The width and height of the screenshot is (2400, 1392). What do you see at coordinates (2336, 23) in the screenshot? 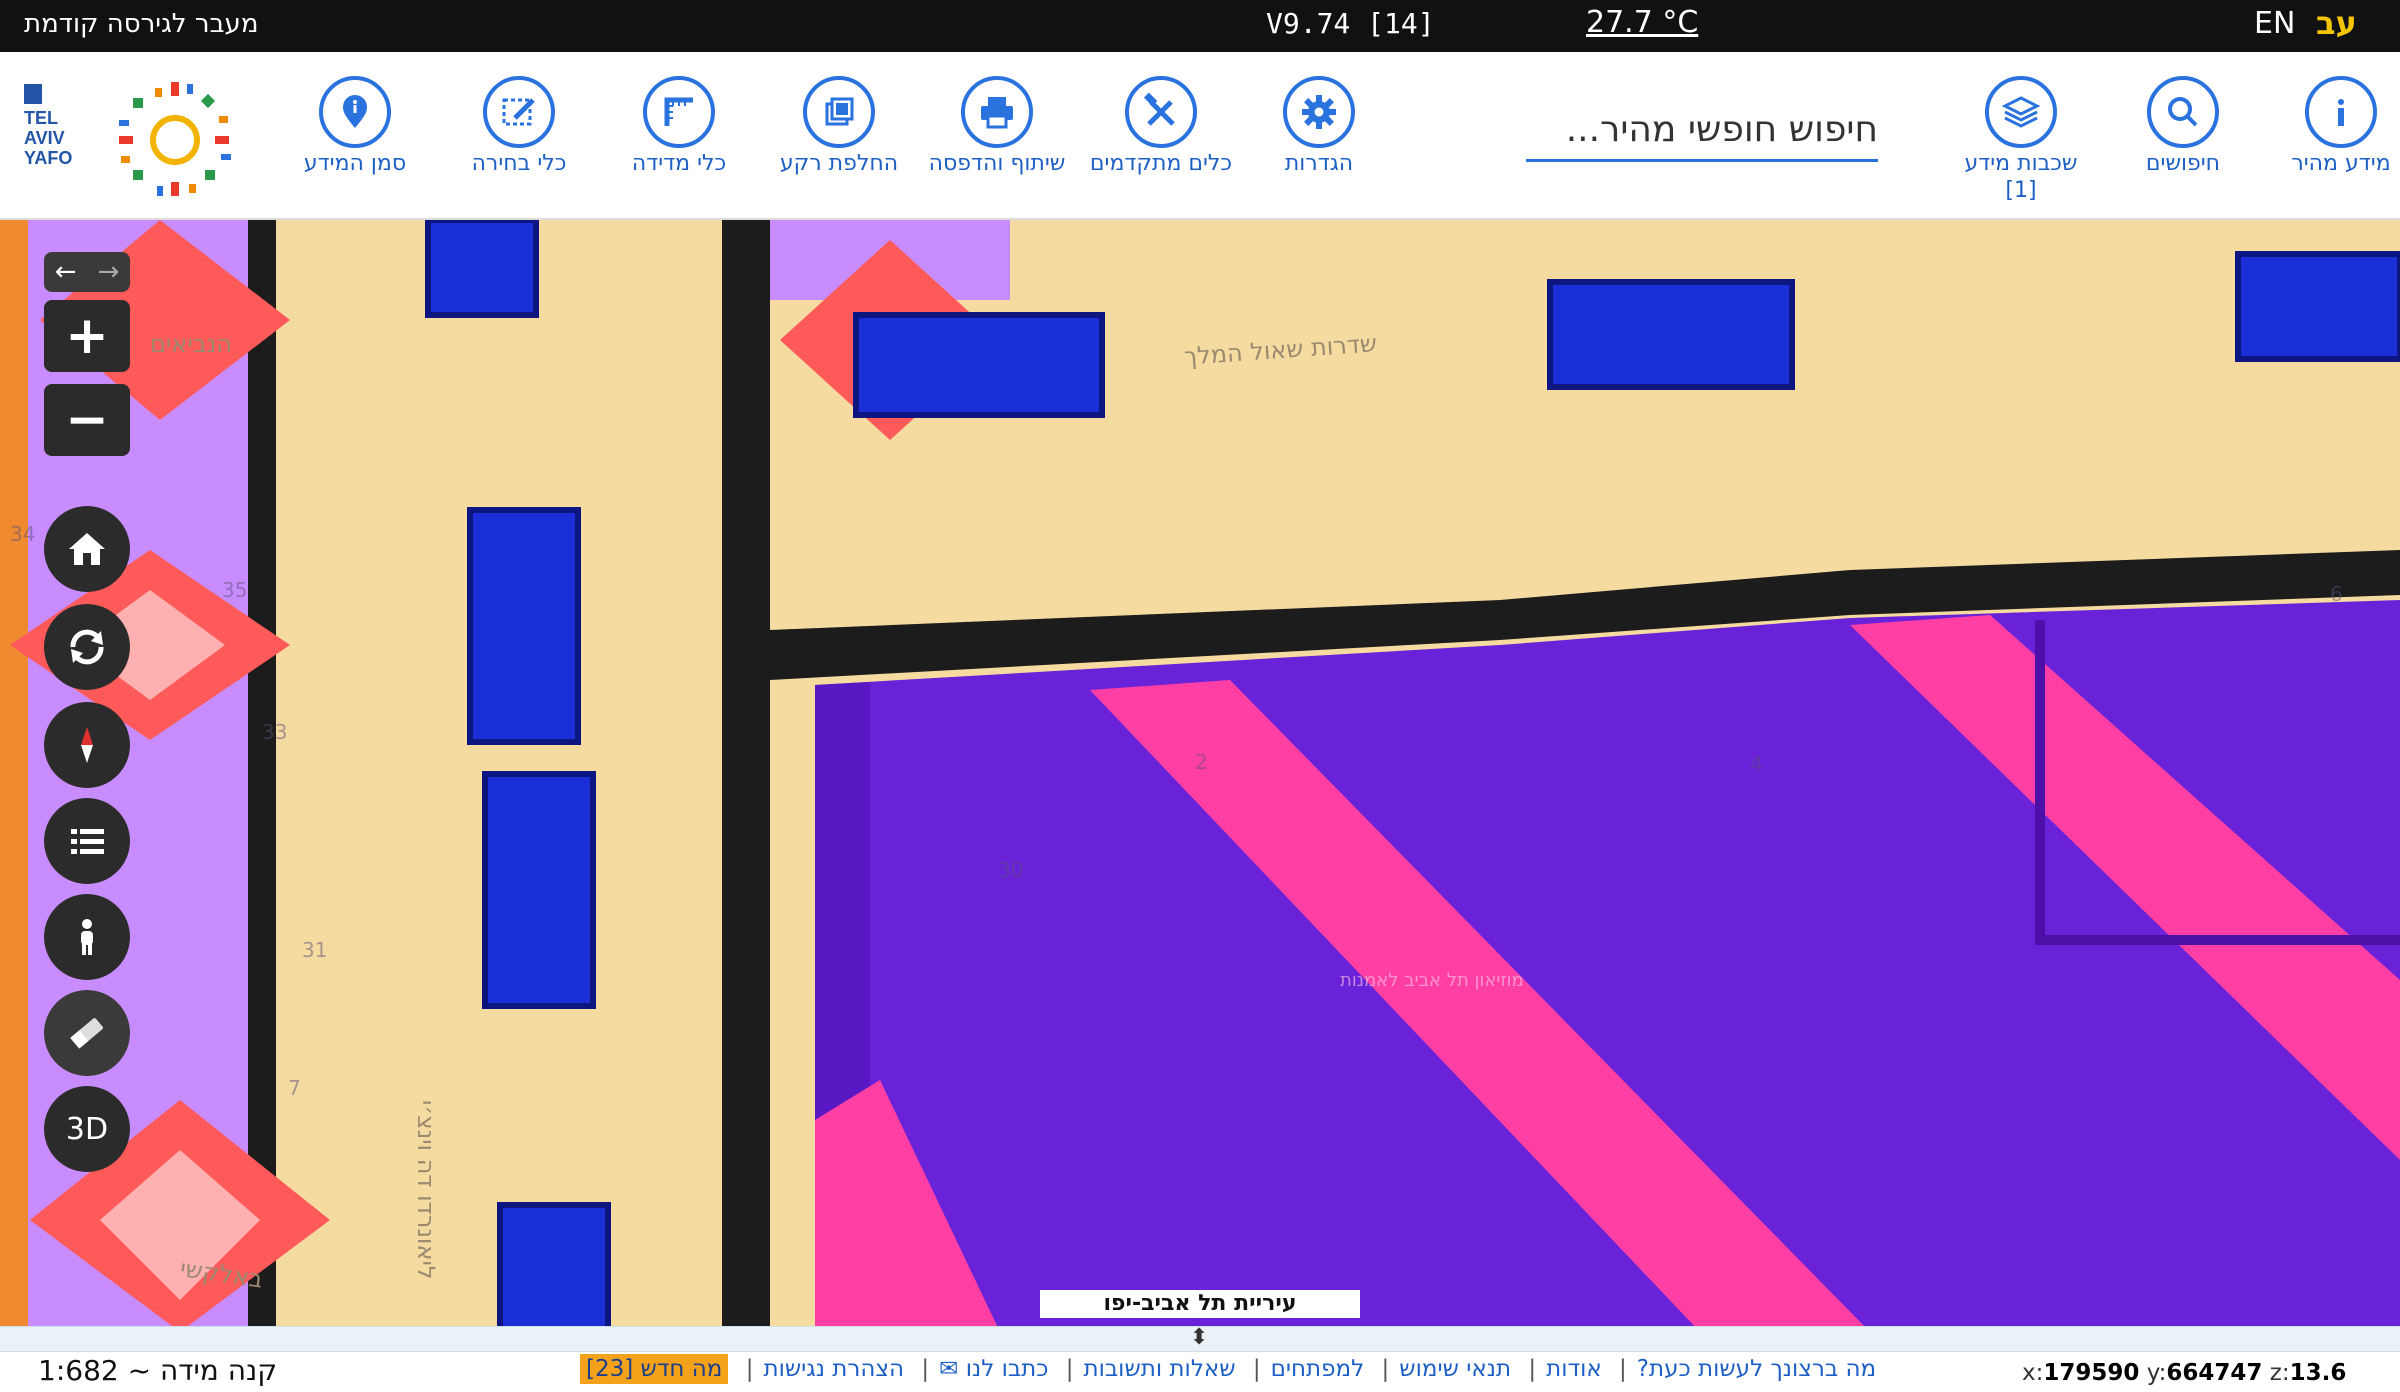
I see `language-hebrew-button: עב` at bounding box center [2336, 23].